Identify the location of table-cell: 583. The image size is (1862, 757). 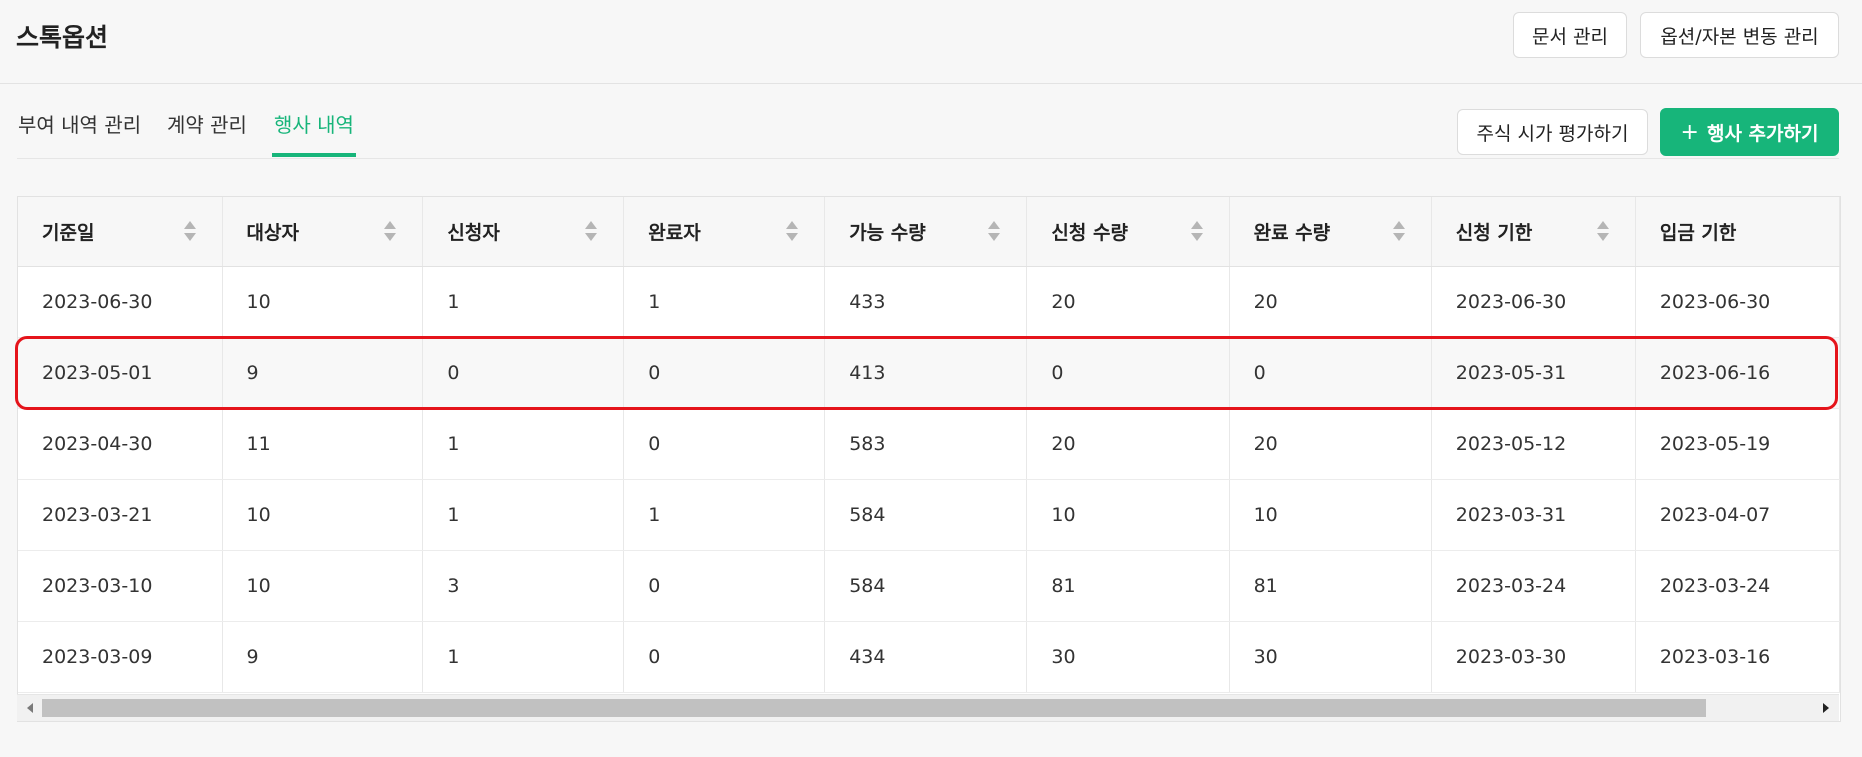
(926, 444).